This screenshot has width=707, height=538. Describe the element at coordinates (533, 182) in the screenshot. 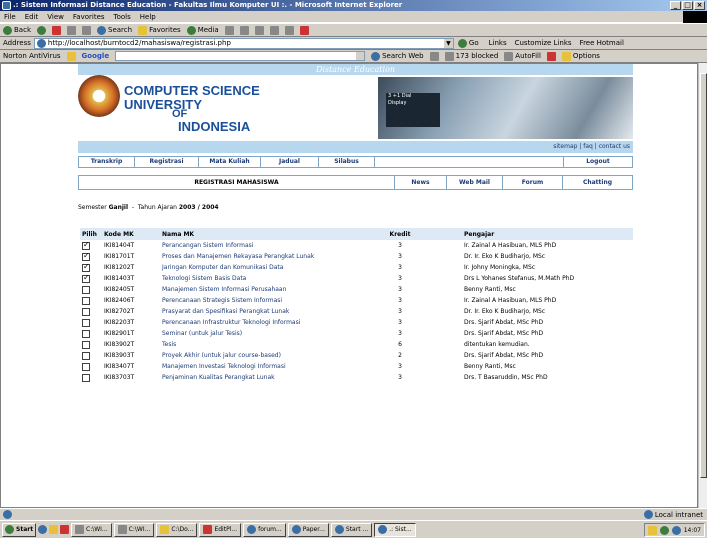

I see `nav-forum: Forum` at that location.